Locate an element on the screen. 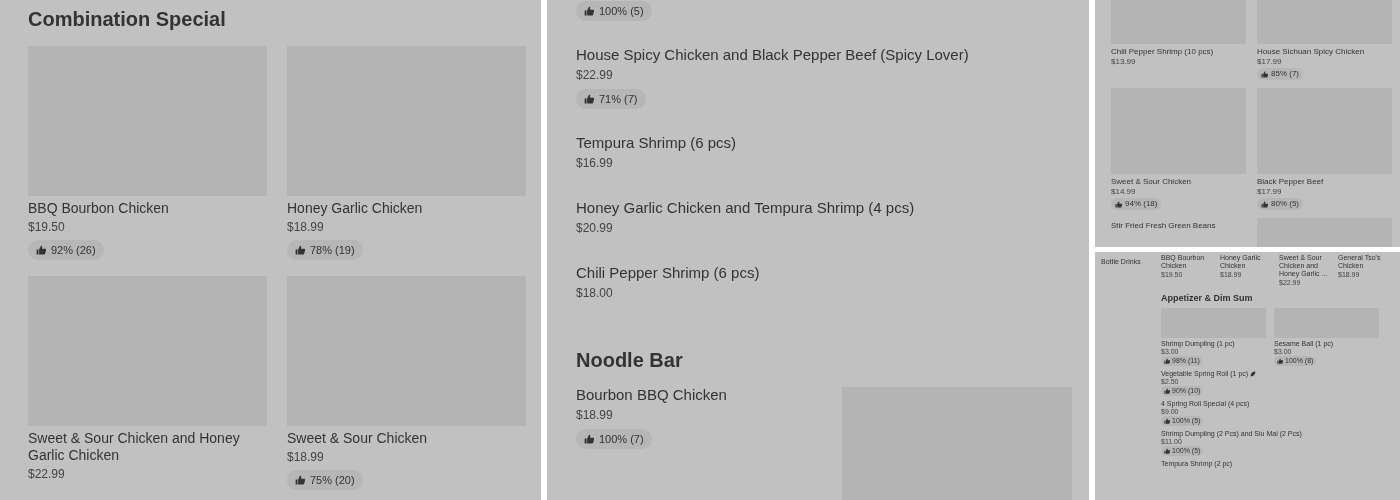 The height and width of the screenshot is (500, 1400). rating-badge: 75% (20) is located at coordinates (325, 480).